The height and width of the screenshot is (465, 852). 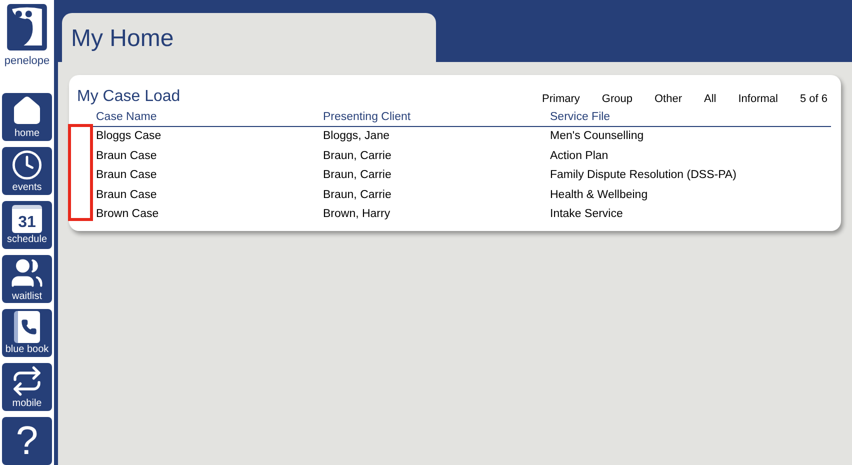 What do you see at coordinates (561, 98) in the screenshot?
I see `filter-link: Primary` at bounding box center [561, 98].